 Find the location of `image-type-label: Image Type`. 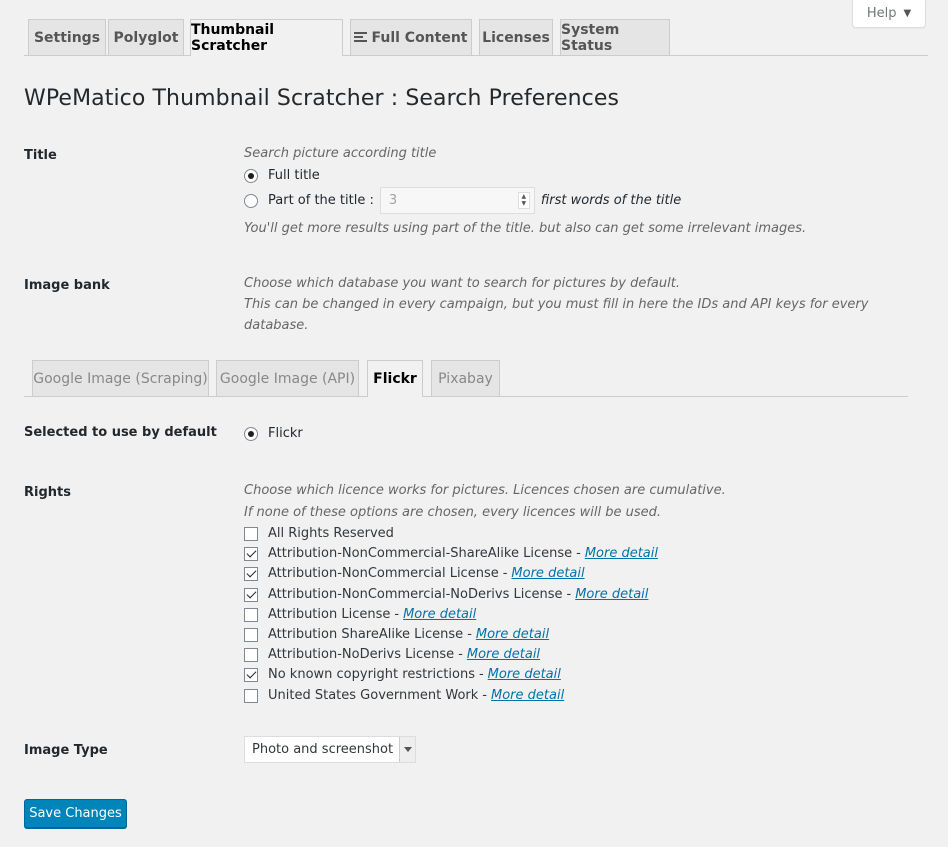

image-type-label: Image Type is located at coordinates (66, 750).